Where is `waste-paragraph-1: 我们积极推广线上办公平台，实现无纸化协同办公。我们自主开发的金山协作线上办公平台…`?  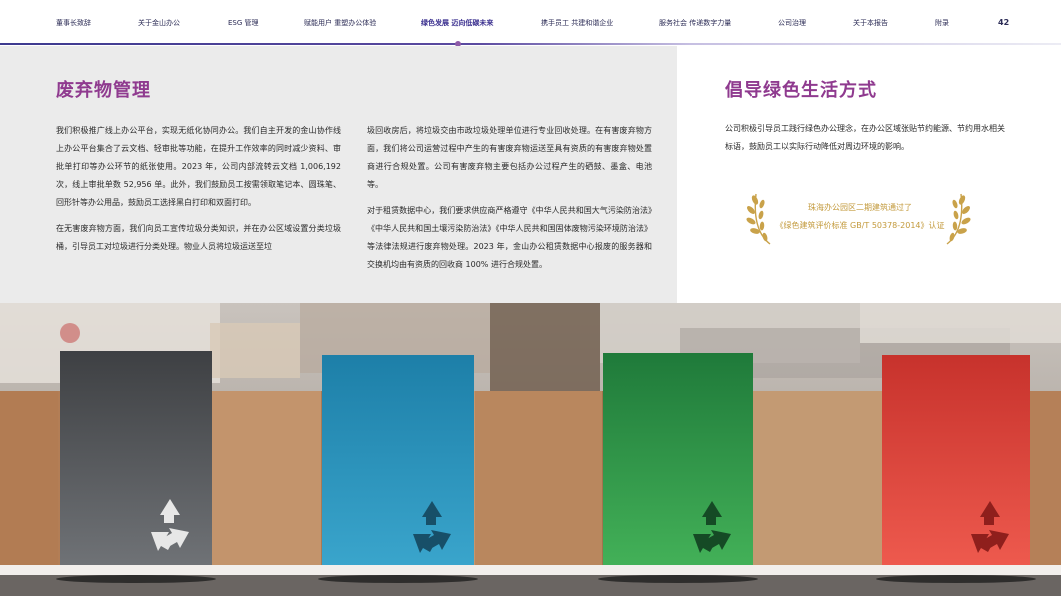
waste-paragraph-1: 我们积极推广线上办公平台，实现无纸化协同办公。我们自主开发的金山协作线上办公平台… is located at coordinates (198, 166).